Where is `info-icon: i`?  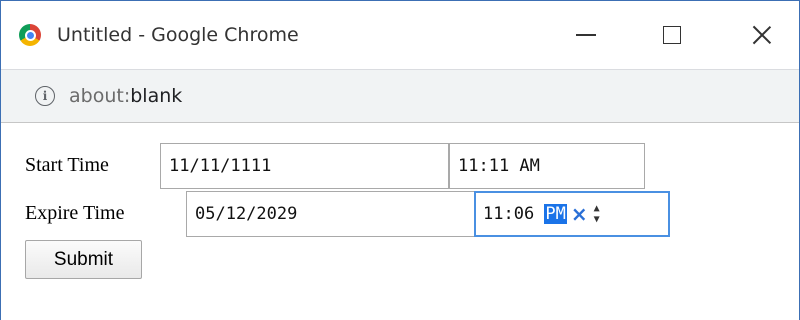 info-icon: i is located at coordinates (45, 96).